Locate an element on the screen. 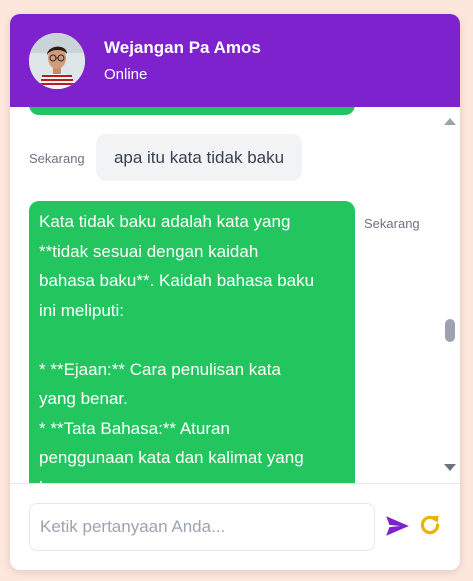  send-icon is located at coordinates (397, 526).